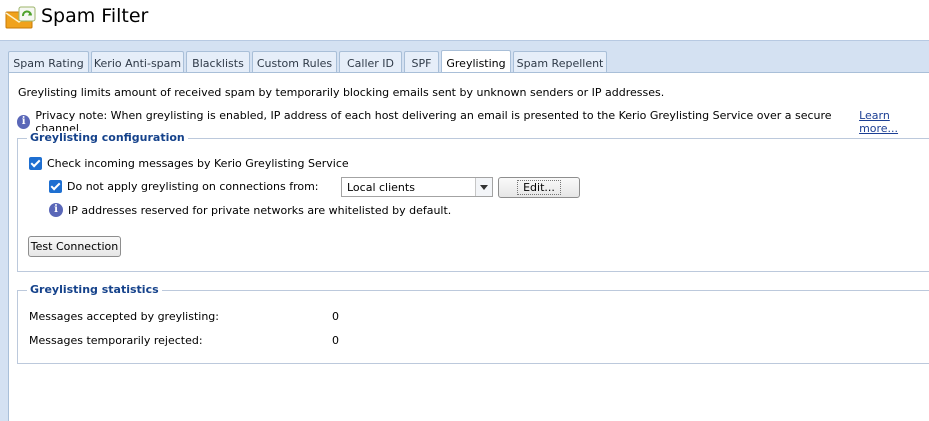 The width and height of the screenshot is (929, 421). Describe the element at coordinates (55, 186) in the screenshot. I see `do-not-apply-checkbox` at that location.